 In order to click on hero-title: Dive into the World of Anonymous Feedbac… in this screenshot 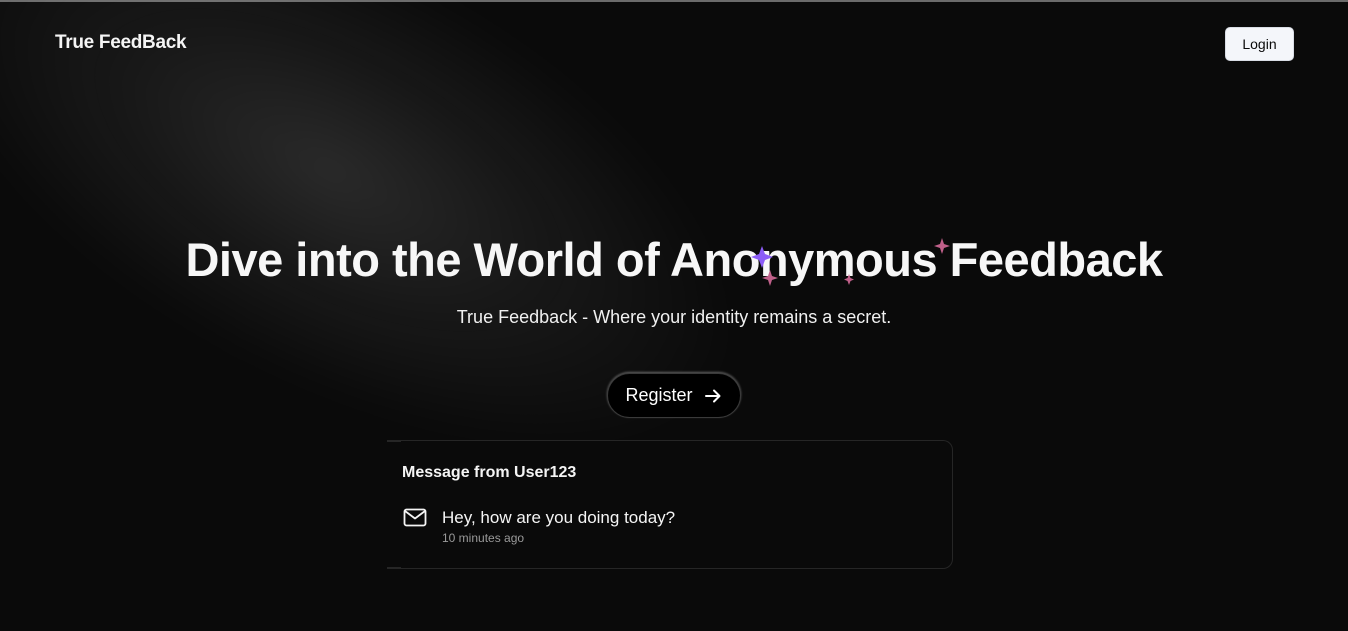, I will do `click(674, 259)`.